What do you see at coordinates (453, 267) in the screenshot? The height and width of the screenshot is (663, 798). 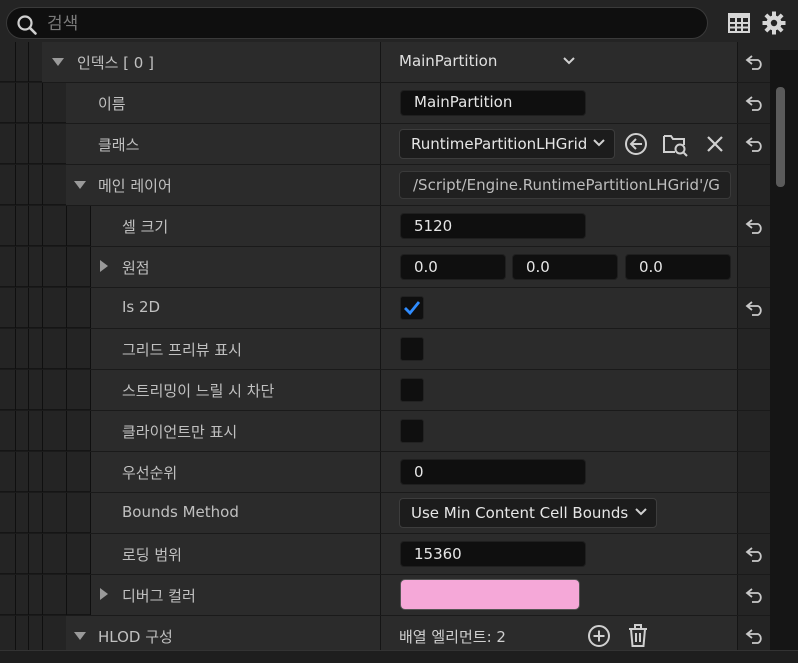 I see `origin-x-field: 0.0` at bounding box center [453, 267].